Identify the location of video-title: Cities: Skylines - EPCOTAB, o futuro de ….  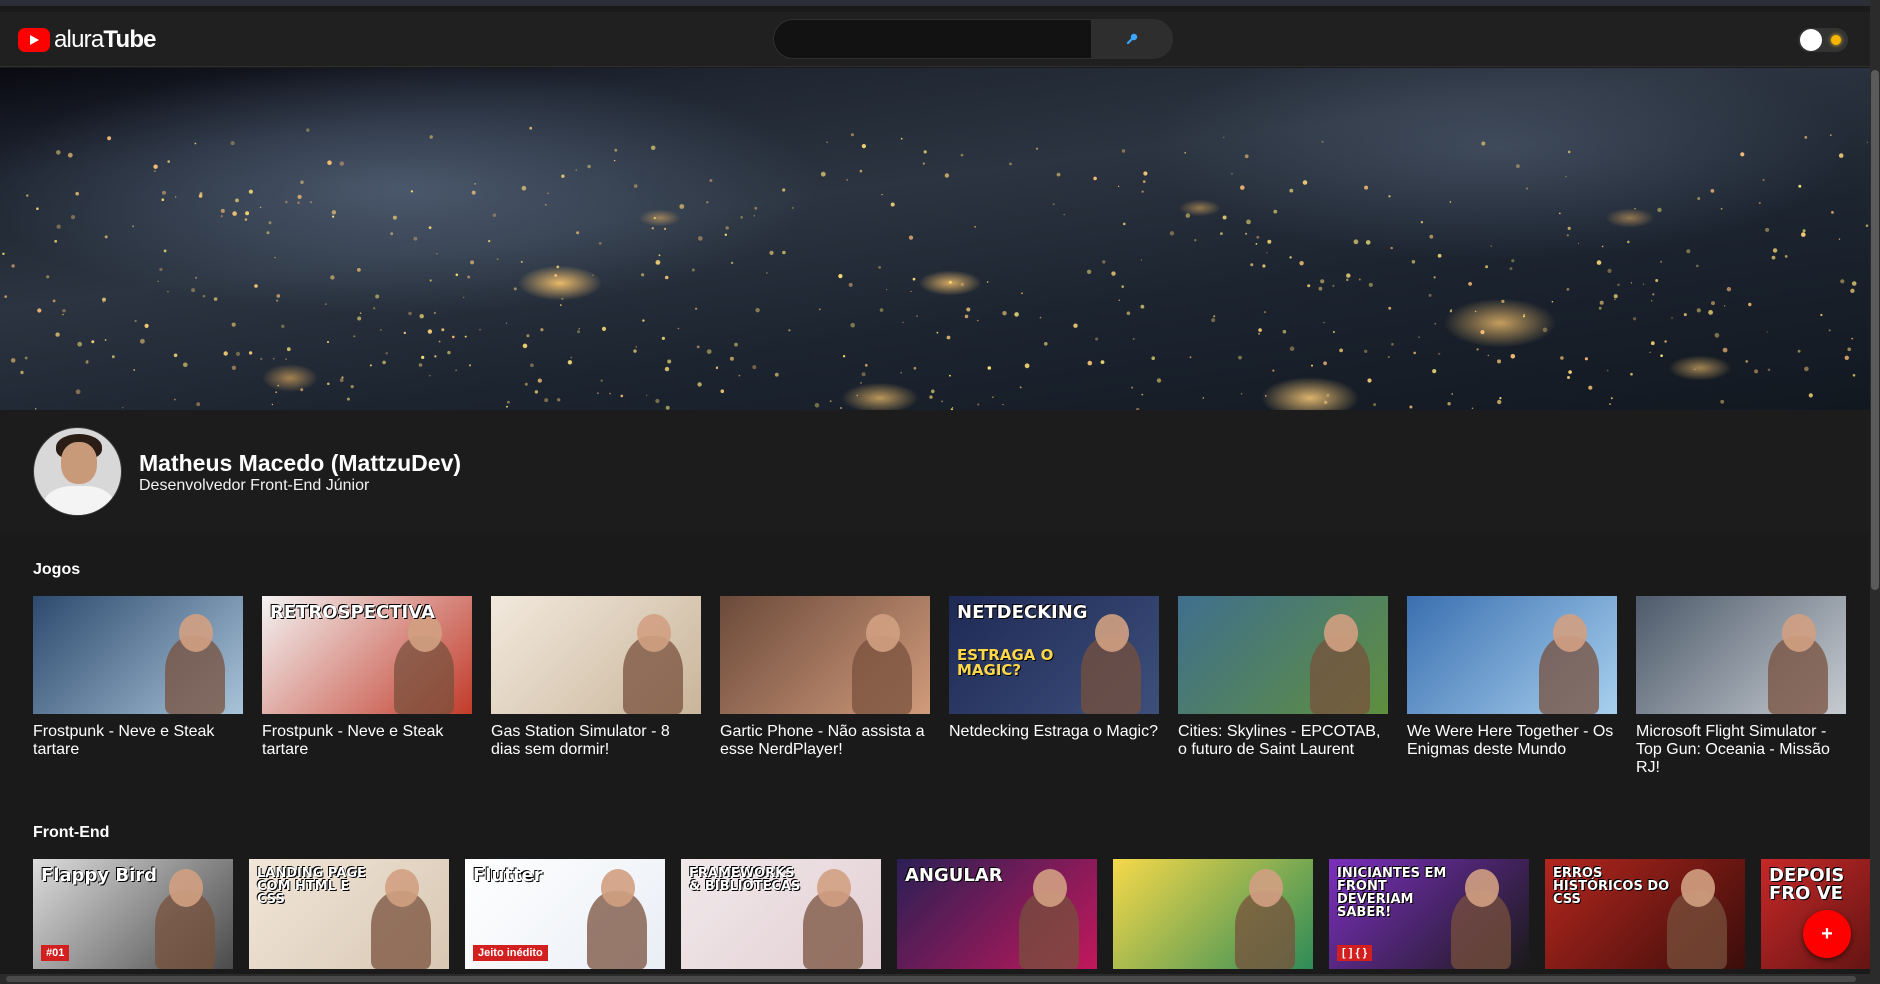
(1283, 741).